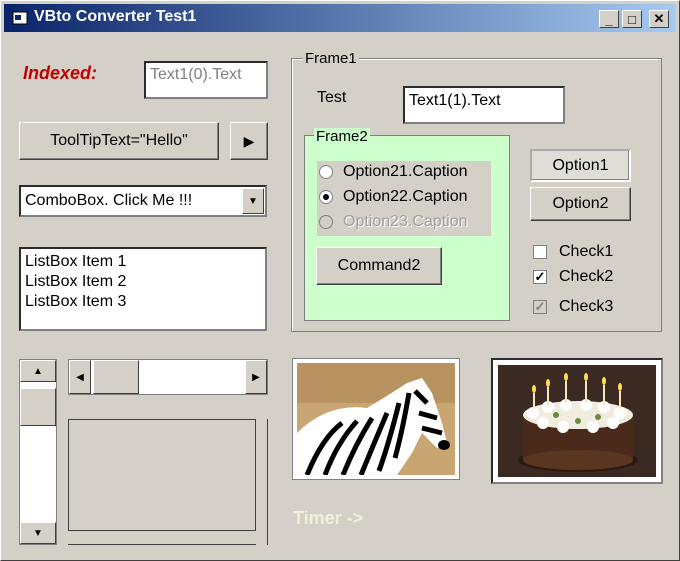 Image resolution: width=680 pixels, height=561 pixels. Describe the element at coordinates (331, 58) in the screenshot. I see `frame1-label: Frame1` at that location.